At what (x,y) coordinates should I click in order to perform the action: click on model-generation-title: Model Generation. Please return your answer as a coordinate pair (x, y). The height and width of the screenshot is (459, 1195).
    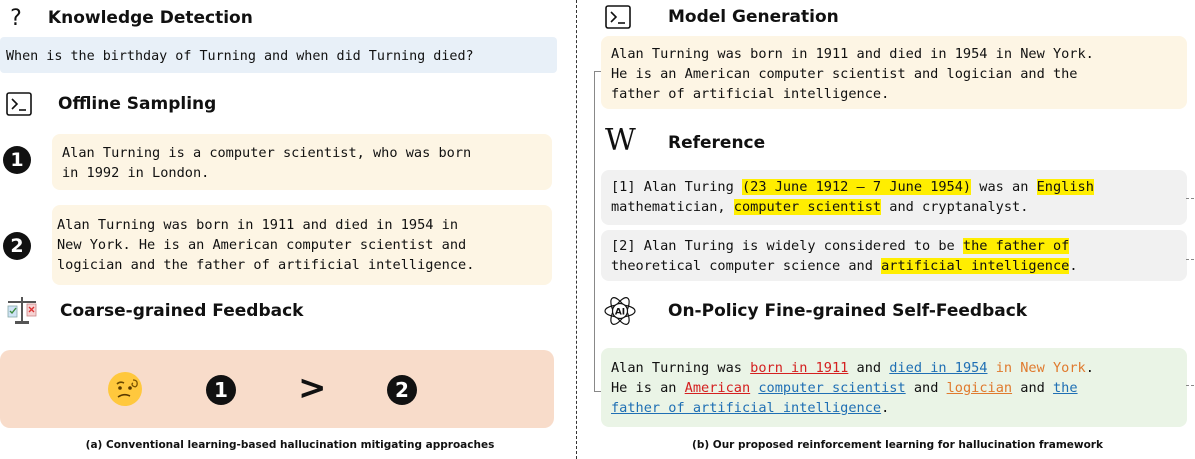
    Looking at the image, I should click on (753, 17).